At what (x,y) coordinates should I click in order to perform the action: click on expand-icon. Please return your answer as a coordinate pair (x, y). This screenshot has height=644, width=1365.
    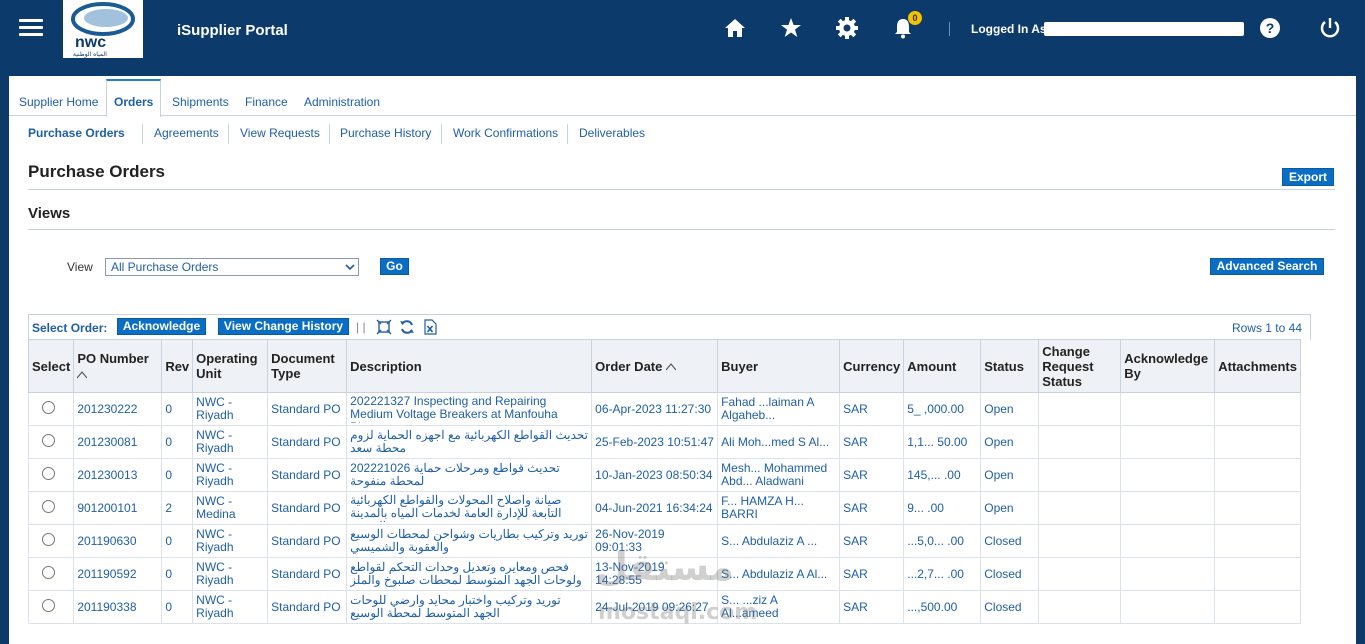
    Looking at the image, I should click on (384, 327).